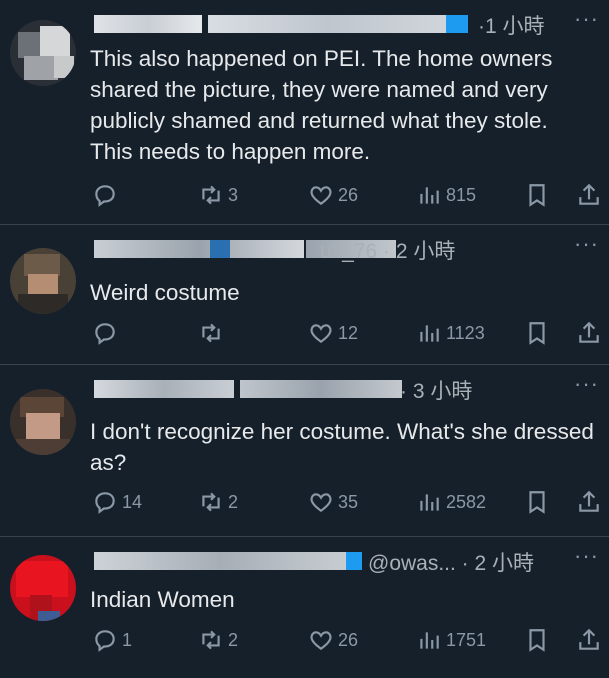  Describe the element at coordinates (117, 502) in the screenshot. I see `reply-button: 14` at that location.